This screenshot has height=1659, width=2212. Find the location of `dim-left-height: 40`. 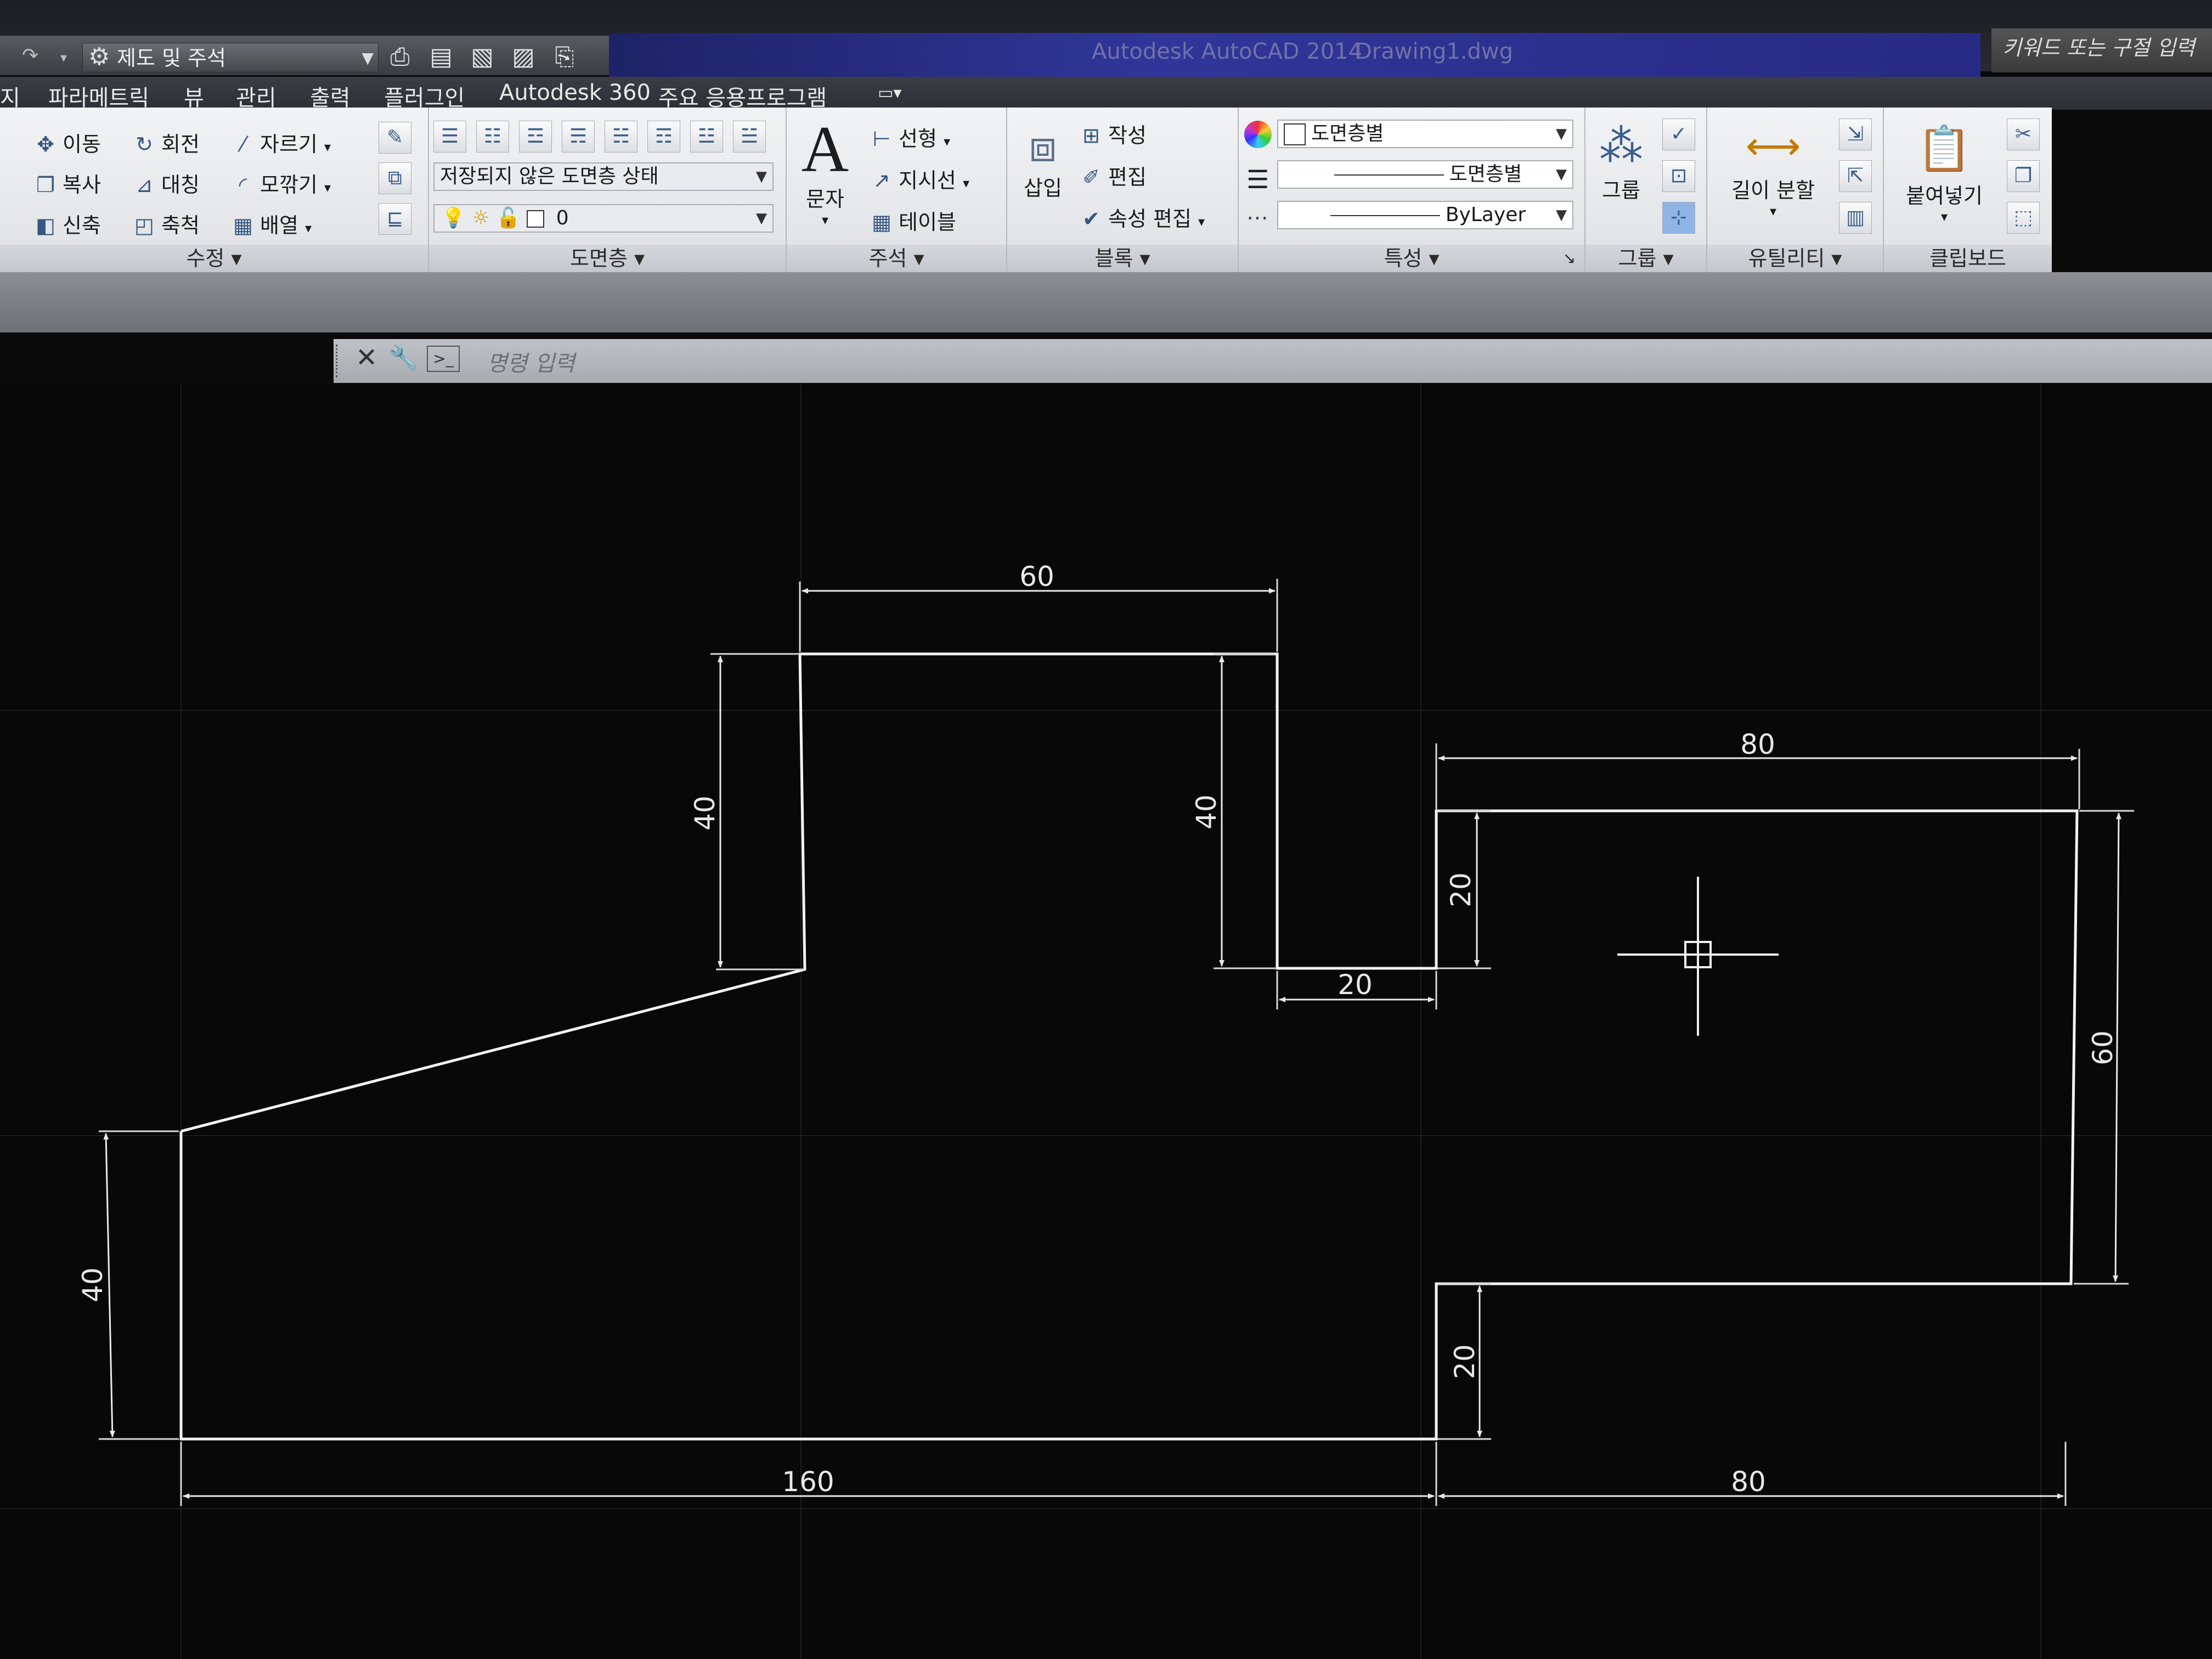

dim-left-height: 40 is located at coordinates (705, 813).